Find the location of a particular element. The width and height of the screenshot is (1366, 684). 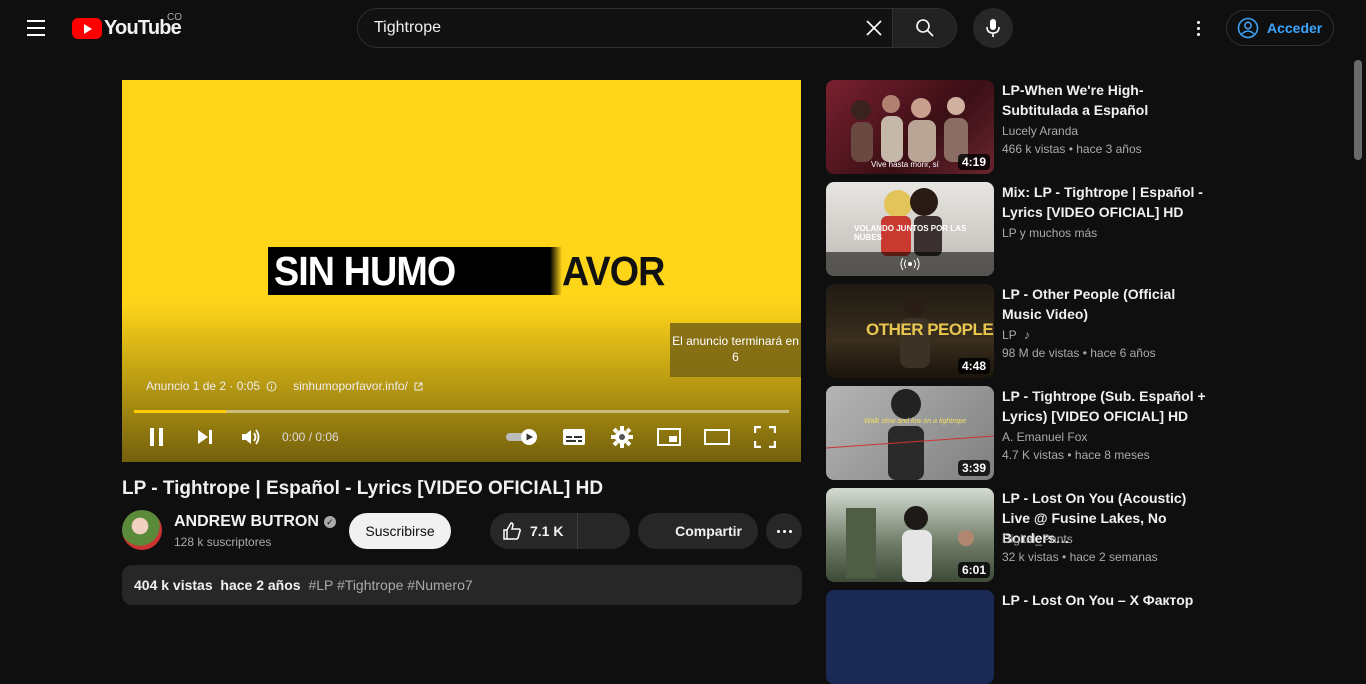

country-code: CO is located at coordinates (174, 17).